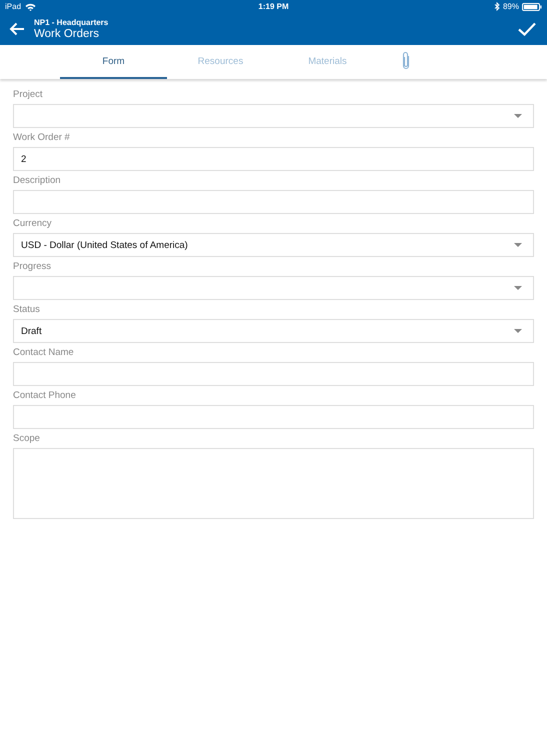 The width and height of the screenshot is (547, 729). Describe the element at coordinates (273, 159) in the screenshot. I see `input-field: 2` at that location.